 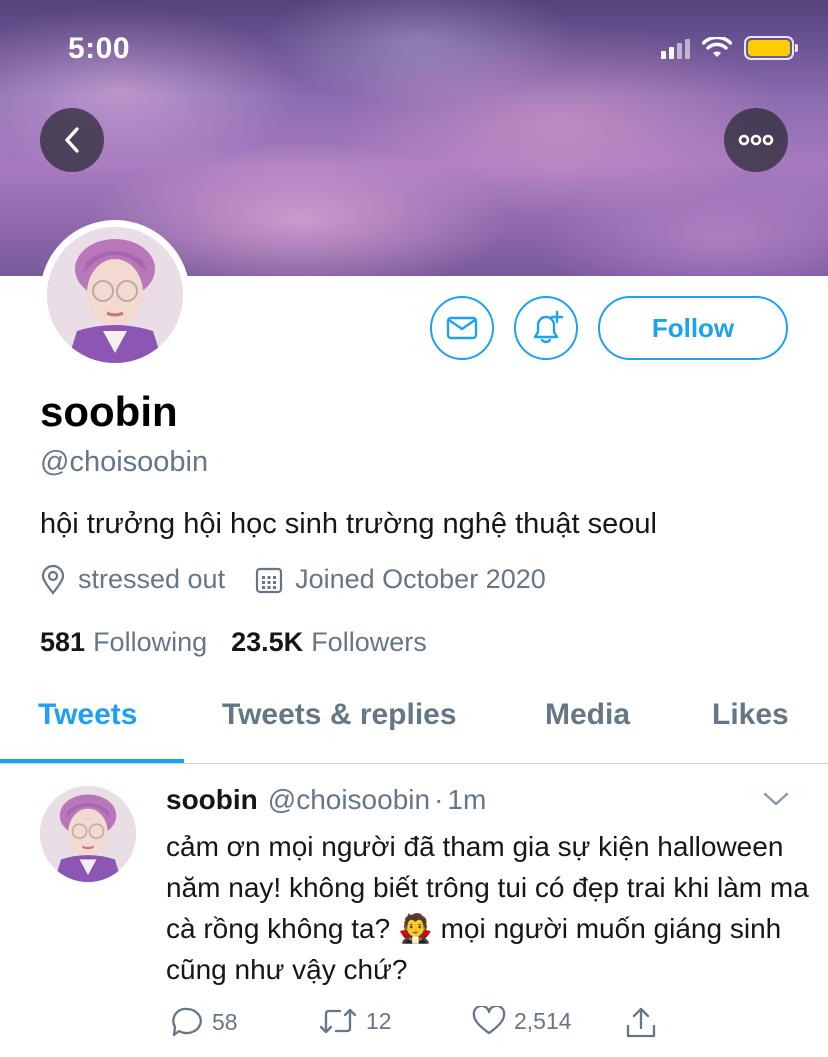 I want to click on tab-tweets: Tweets, so click(x=87, y=715).